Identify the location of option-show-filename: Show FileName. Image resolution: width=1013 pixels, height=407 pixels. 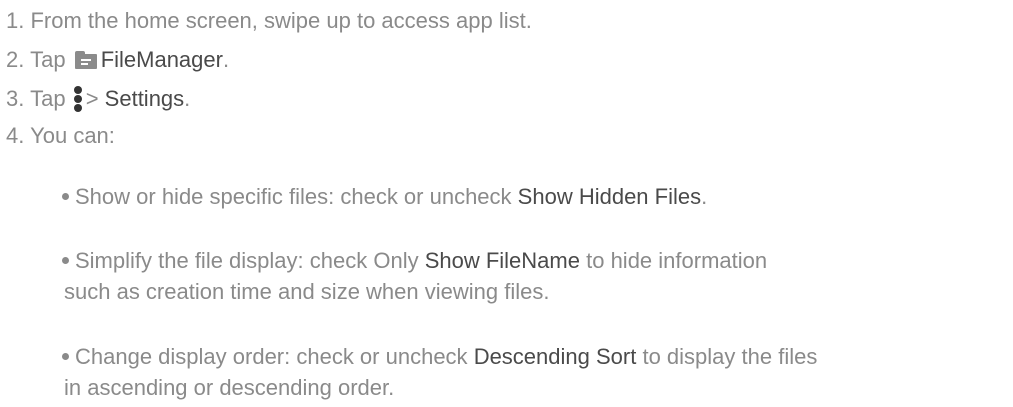
(502, 260).